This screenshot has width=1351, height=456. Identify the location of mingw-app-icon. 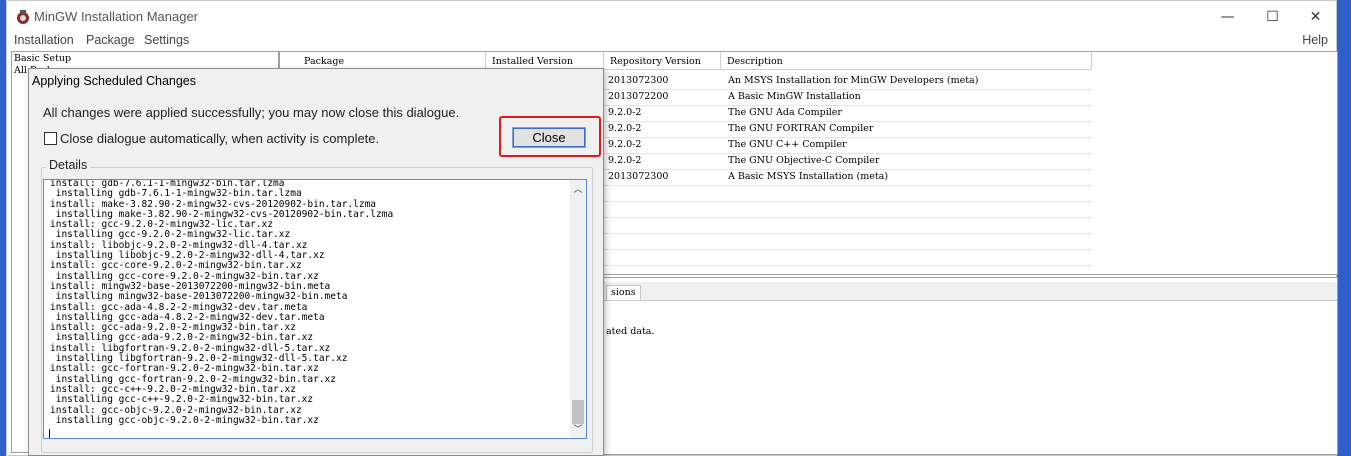
(23, 17).